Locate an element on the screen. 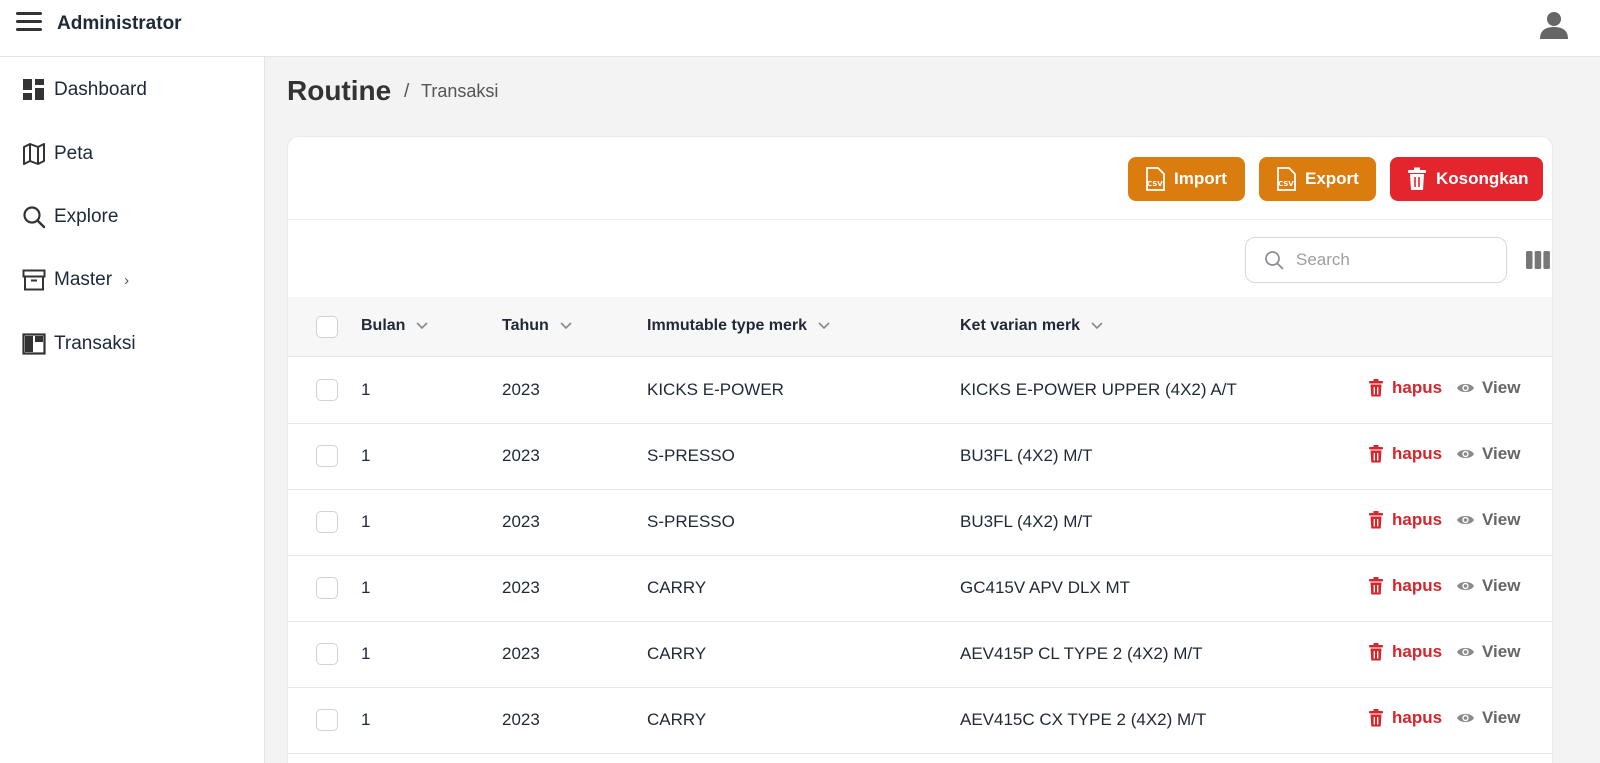 This screenshot has height=763, width=1600. import-button: CSV Import is located at coordinates (1186, 179).